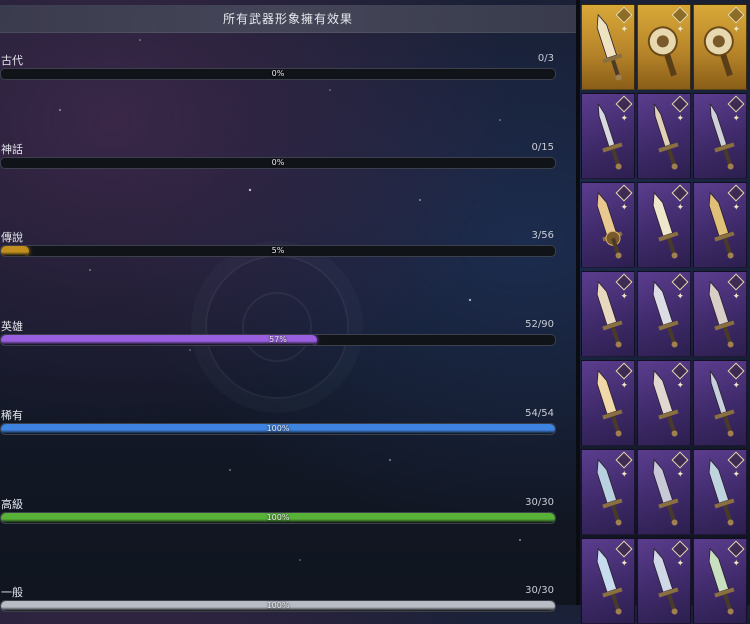 This screenshot has width=750, height=624. What do you see at coordinates (12, 326) in the screenshot?
I see `rarity-label: 英雄` at bounding box center [12, 326].